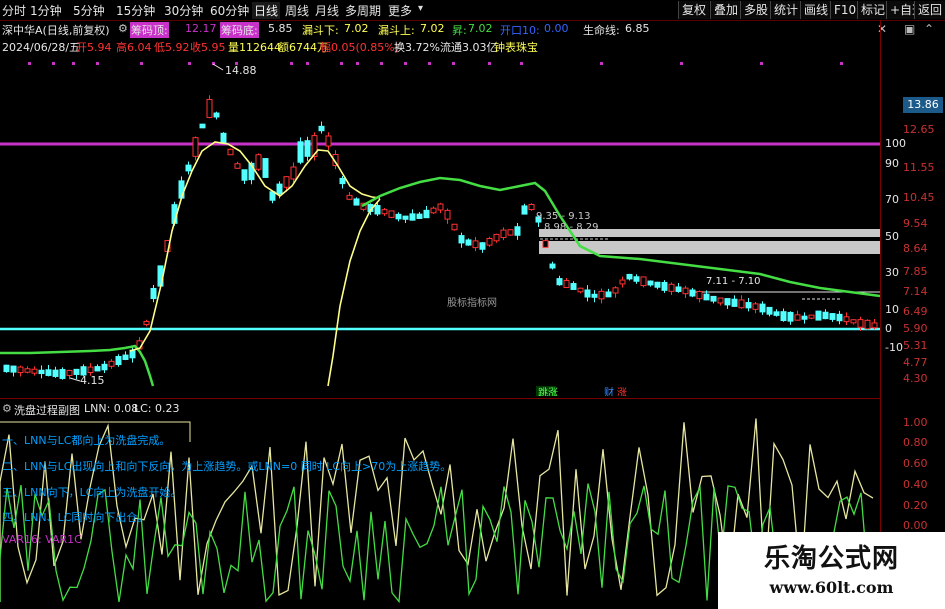 The image size is (945, 609). I want to click on open-label: 开口10:, so click(520, 30).